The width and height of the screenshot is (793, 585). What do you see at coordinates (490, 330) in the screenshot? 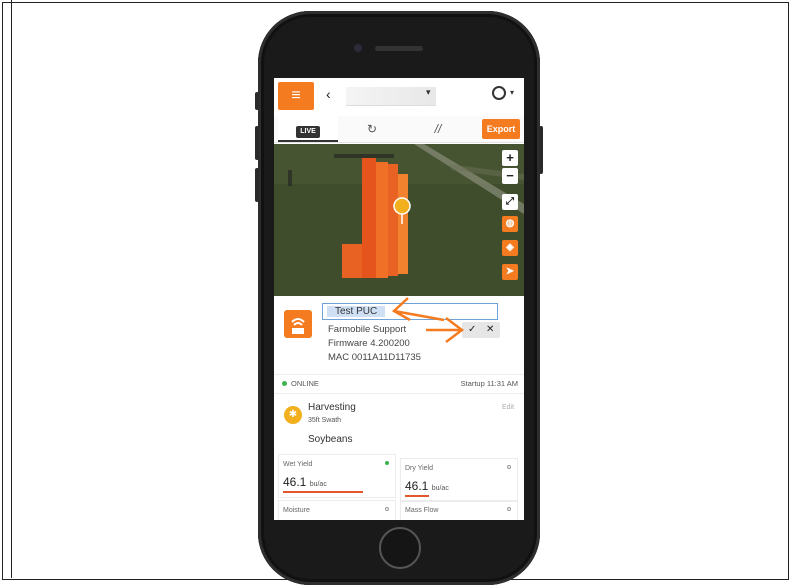
I see `cancel-icon: ✕` at bounding box center [490, 330].